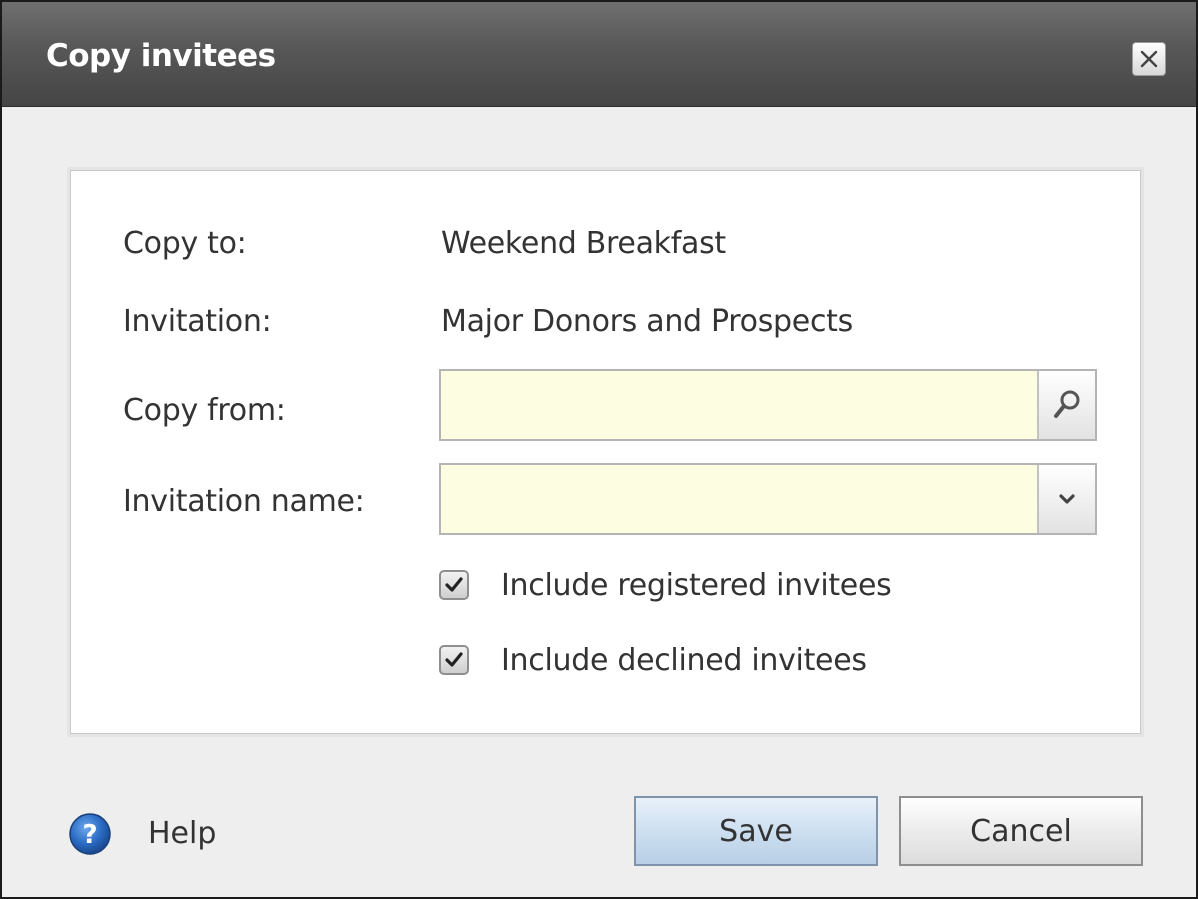  I want to click on copy-to-value: Weekend Breakfast, so click(583, 243).